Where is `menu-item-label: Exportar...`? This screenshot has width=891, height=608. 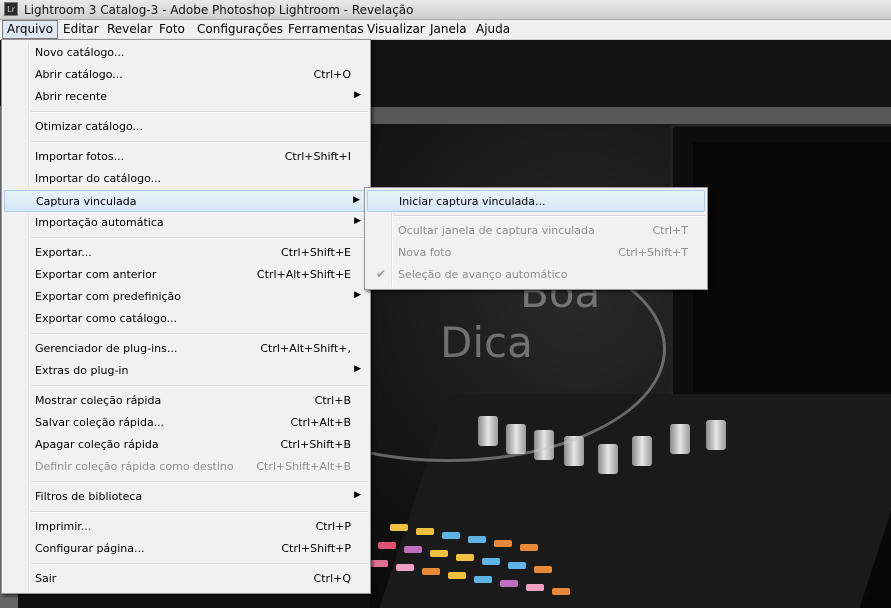
menu-item-label: Exportar... is located at coordinates (63, 252).